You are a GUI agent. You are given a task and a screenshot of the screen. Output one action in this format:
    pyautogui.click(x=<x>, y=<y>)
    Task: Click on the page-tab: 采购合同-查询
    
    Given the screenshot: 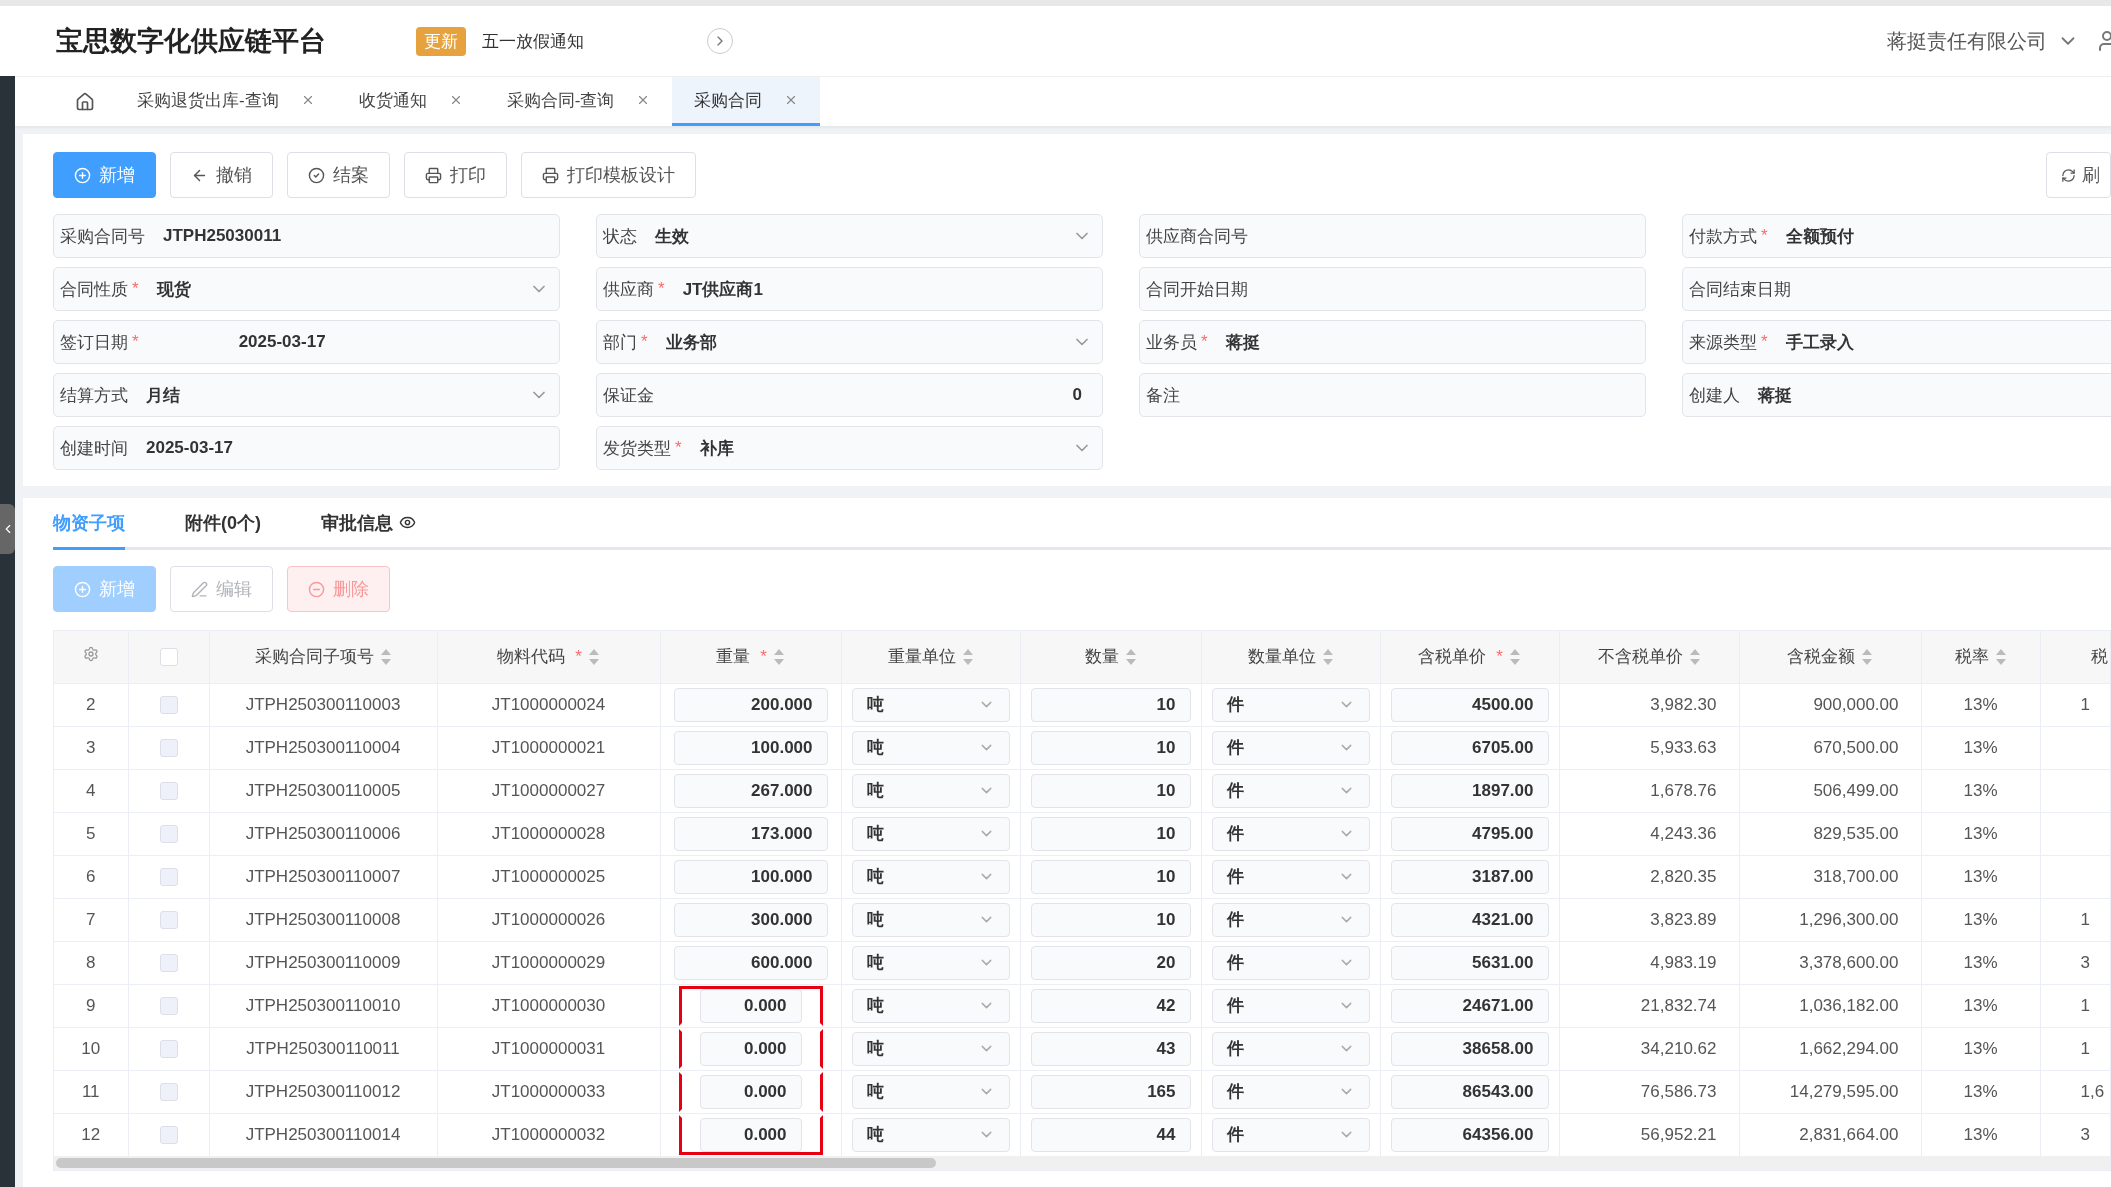 What is the action you would take?
    pyautogui.click(x=578, y=101)
    